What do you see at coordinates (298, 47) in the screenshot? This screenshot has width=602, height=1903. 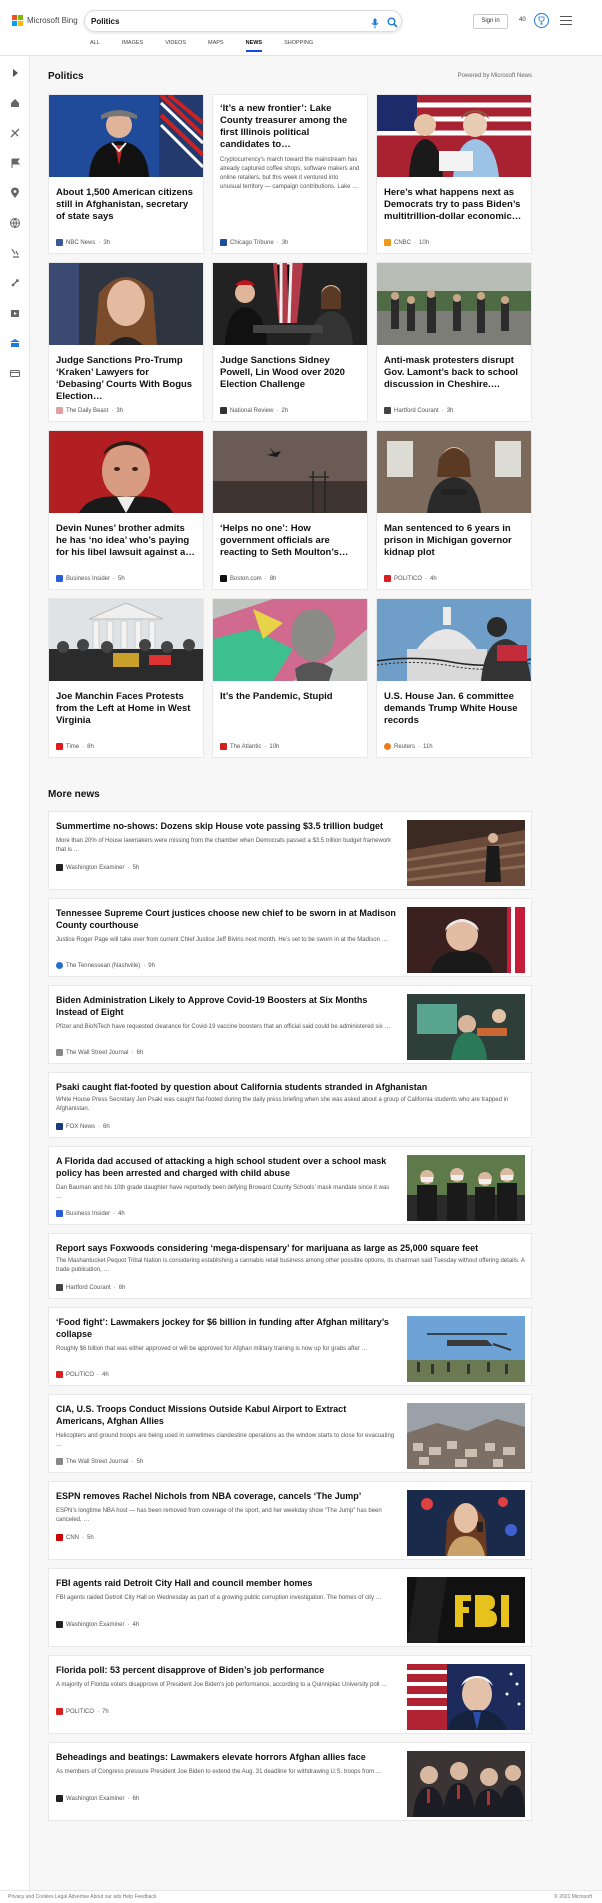 I see `tab-shopping: SHOPPING` at bounding box center [298, 47].